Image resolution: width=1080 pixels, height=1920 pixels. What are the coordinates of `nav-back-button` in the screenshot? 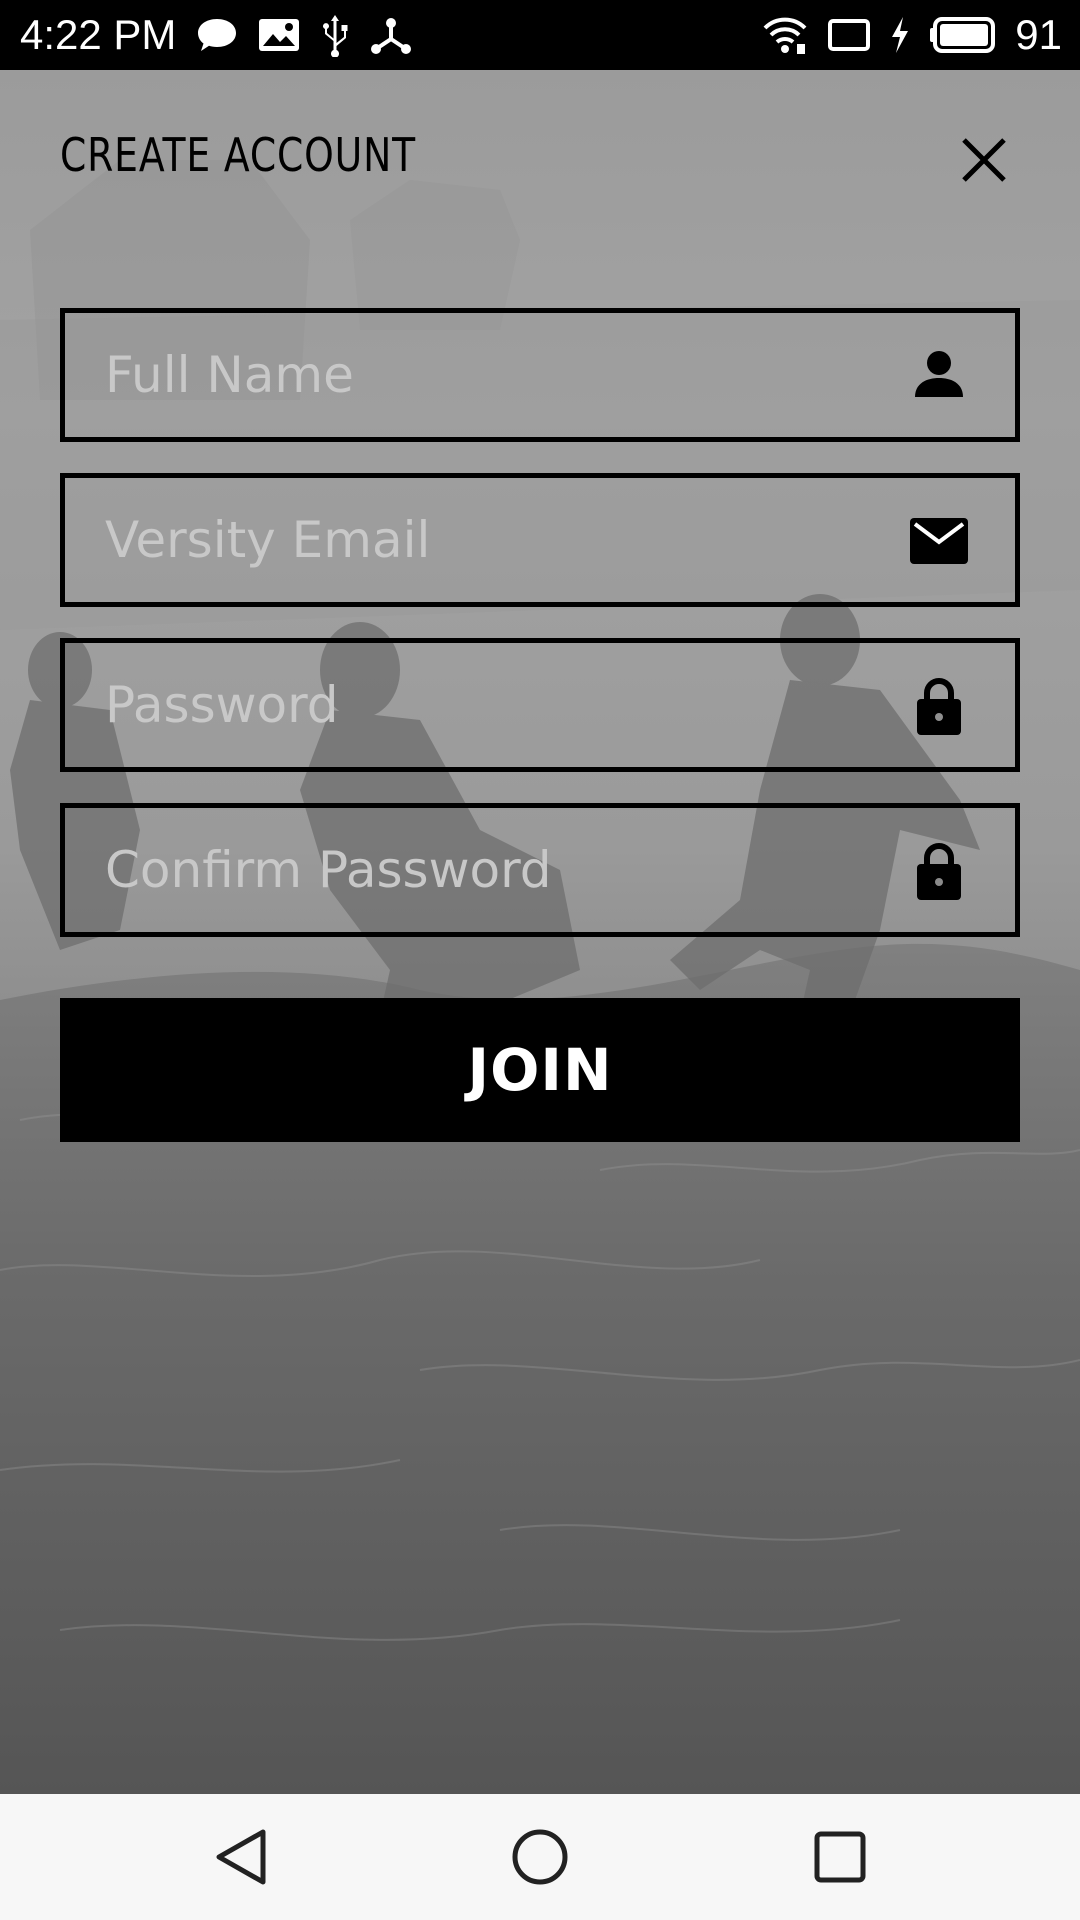 It's located at (242, 1857).